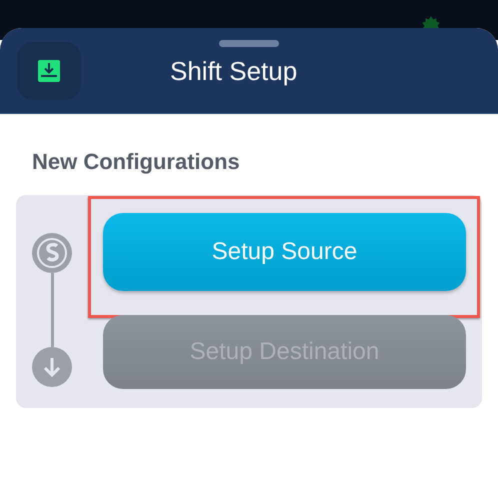 The width and height of the screenshot is (498, 500). I want to click on import-button, so click(49, 71).